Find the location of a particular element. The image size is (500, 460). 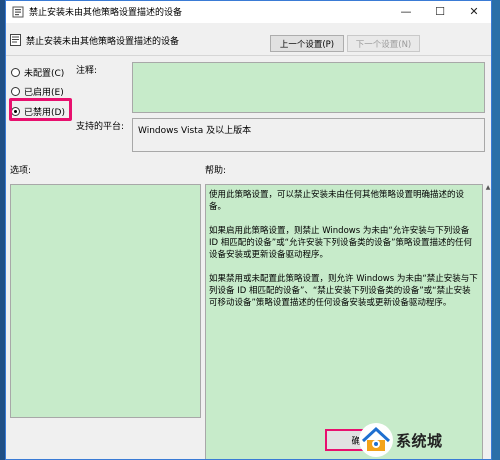

policy-app-icon is located at coordinates (18, 11).